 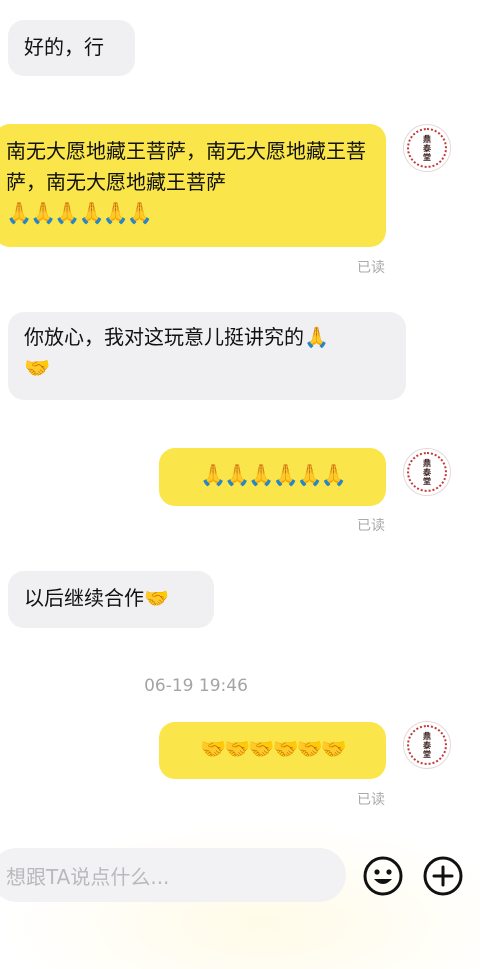 What do you see at coordinates (37, 368) in the screenshot?
I see `message-emoji: 🤝` at bounding box center [37, 368].